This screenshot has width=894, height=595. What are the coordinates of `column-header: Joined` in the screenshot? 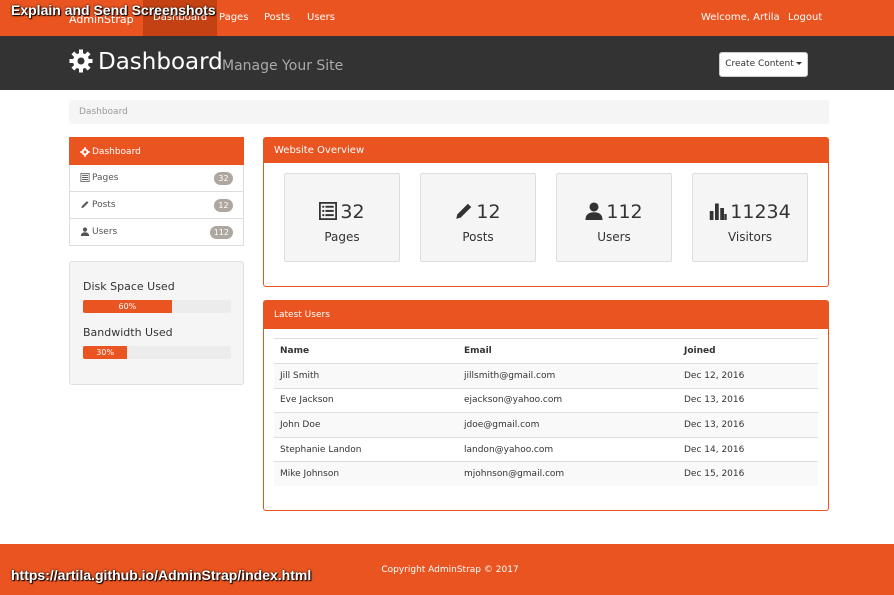 It's located at (748, 351).